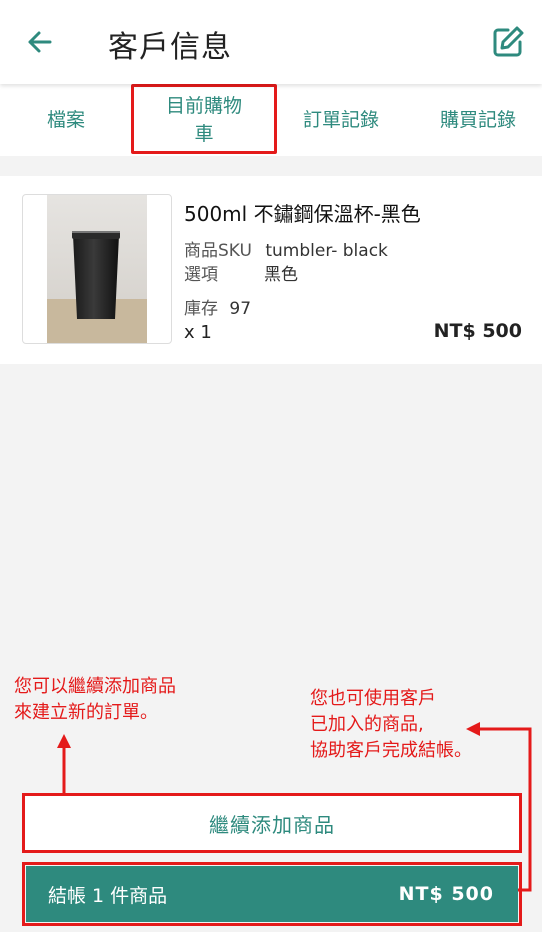 This screenshot has width=542, height=932. What do you see at coordinates (272, 894) in the screenshot?
I see `checkout-button: 結帳 1 件商品 NT$ 500` at bounding box center [272, 894].